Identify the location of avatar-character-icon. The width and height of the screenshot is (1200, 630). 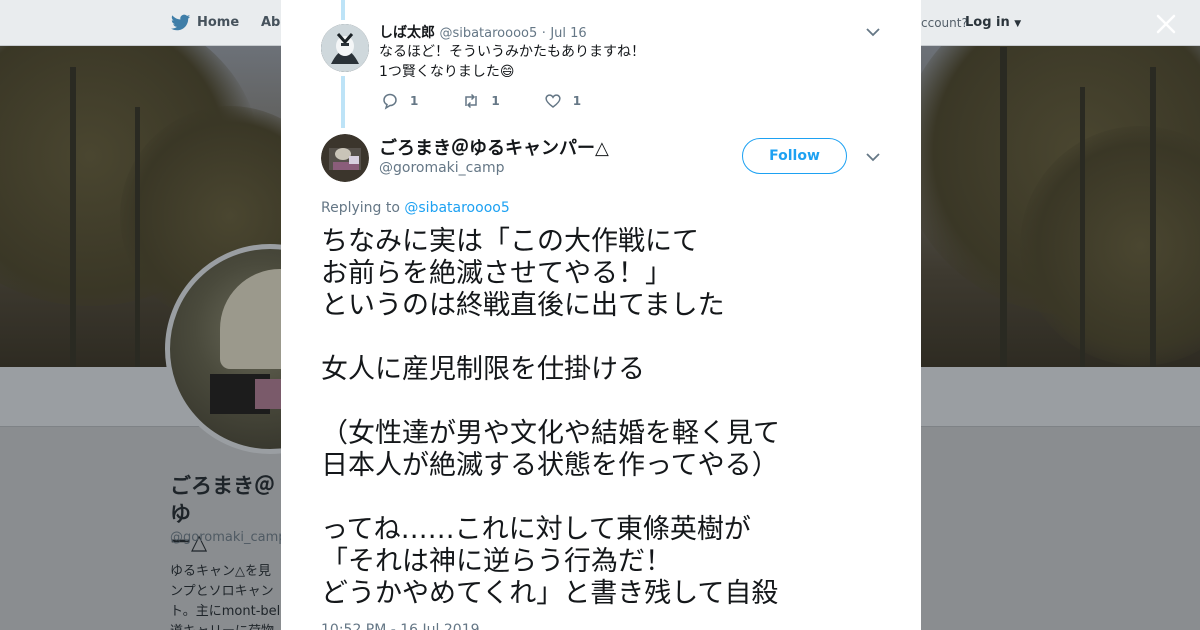
(345, 48).